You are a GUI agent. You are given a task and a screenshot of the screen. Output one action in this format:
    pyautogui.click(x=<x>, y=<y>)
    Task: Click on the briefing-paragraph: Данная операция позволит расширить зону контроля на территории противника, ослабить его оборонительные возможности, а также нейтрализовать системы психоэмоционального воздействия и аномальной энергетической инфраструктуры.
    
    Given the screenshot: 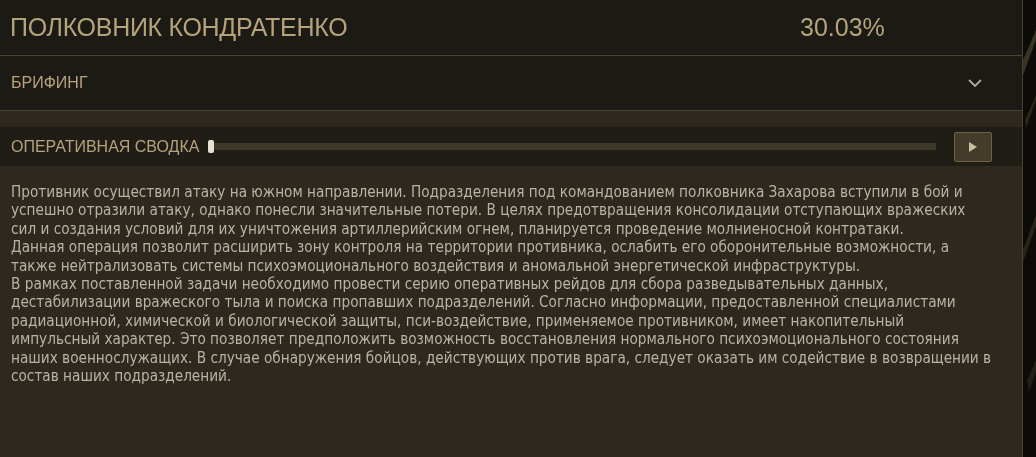 What is the action you would take?
    pyautogui.click(x=481, y=257)
    